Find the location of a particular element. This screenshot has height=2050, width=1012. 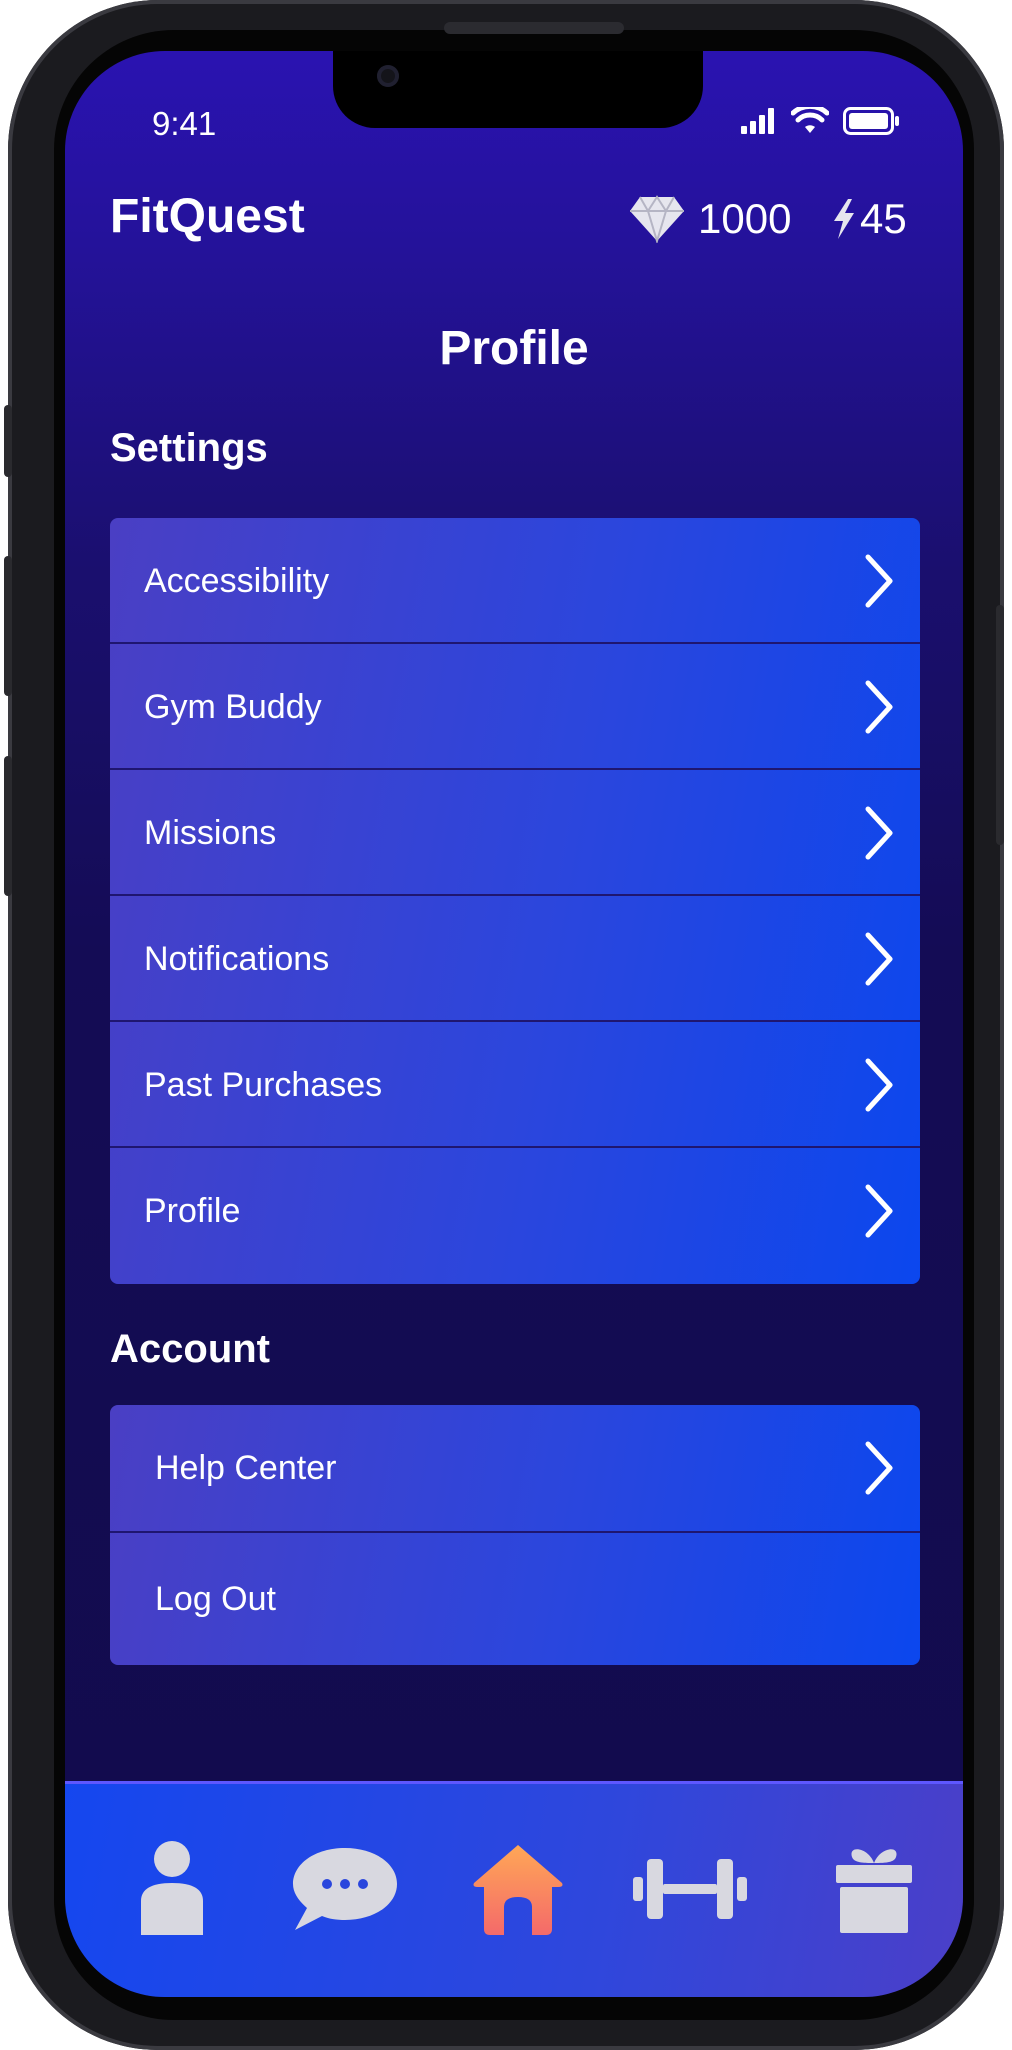

gift-icon is located at coordinates (874, 1891).